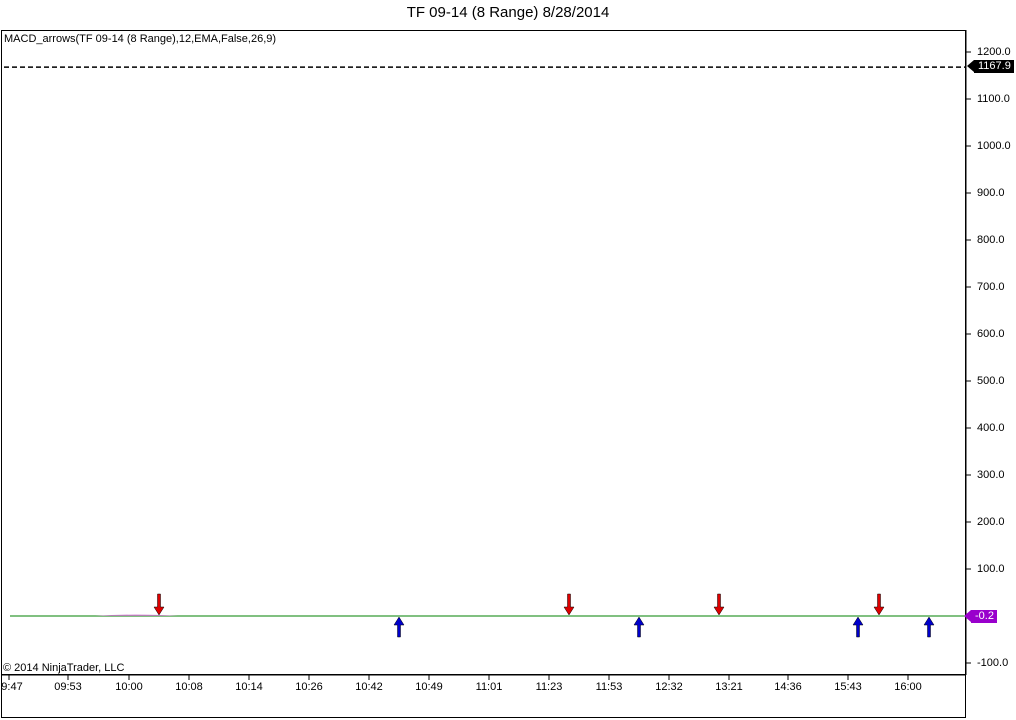 This screenshot has height=720, width=1016. Describe the element at coordinates (369, 687) in the screenshot. I see `time-tick-label: 10:42` at that location.